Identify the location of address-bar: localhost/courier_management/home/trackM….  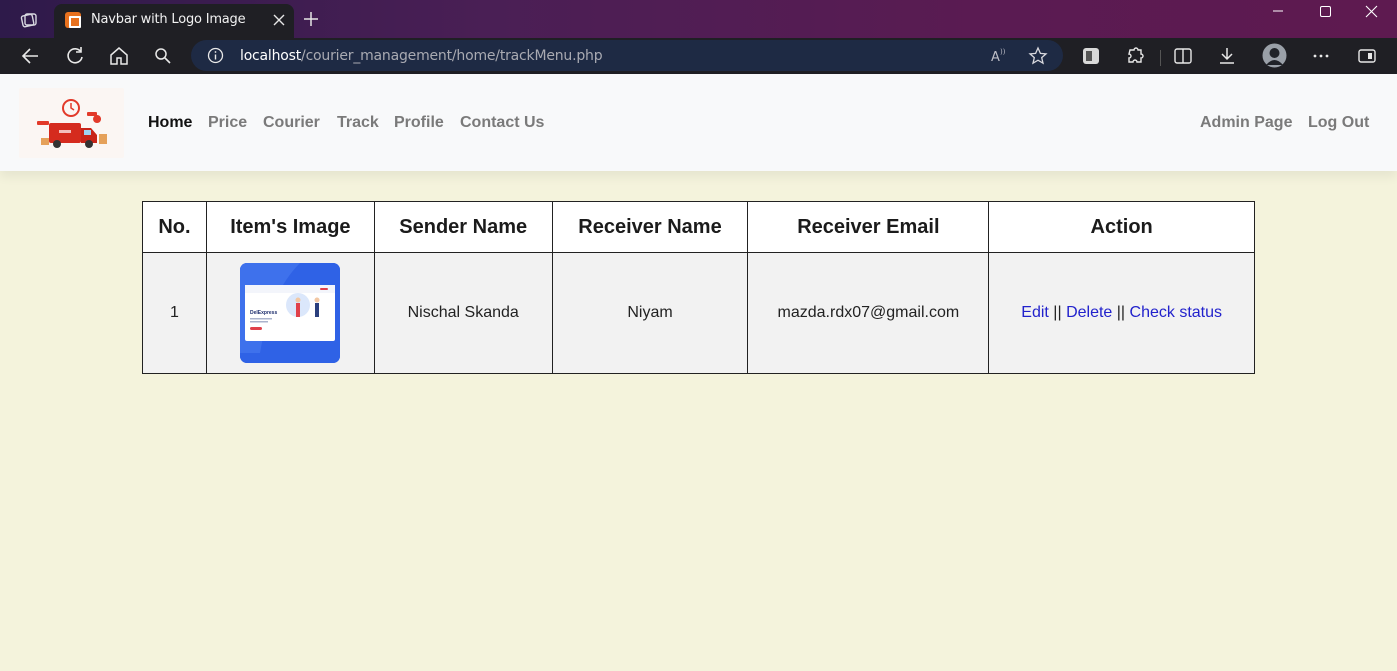
(627, 55).